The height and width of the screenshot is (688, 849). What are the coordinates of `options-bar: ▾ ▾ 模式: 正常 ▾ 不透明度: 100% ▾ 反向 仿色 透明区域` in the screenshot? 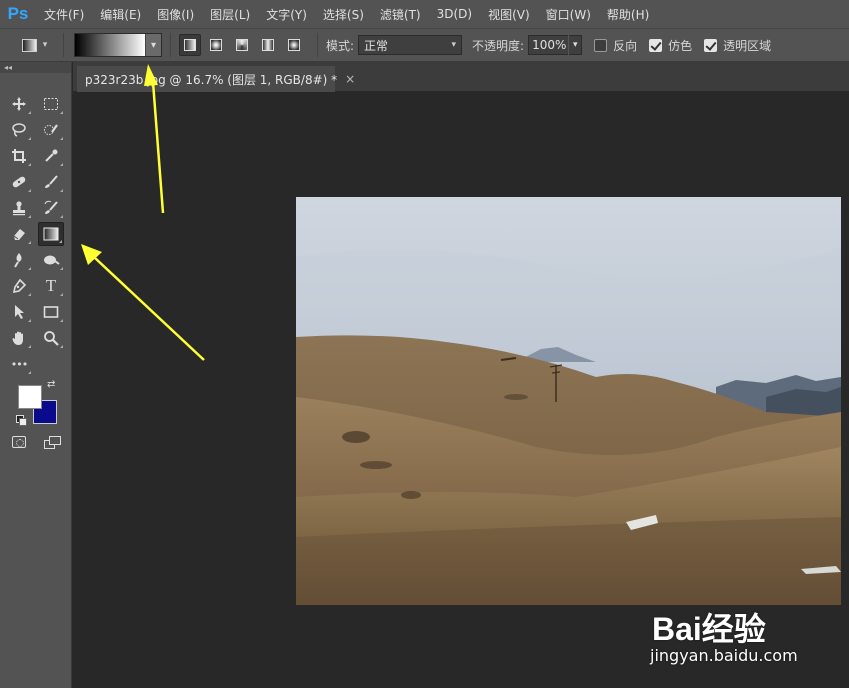 It's located at (424, 45).